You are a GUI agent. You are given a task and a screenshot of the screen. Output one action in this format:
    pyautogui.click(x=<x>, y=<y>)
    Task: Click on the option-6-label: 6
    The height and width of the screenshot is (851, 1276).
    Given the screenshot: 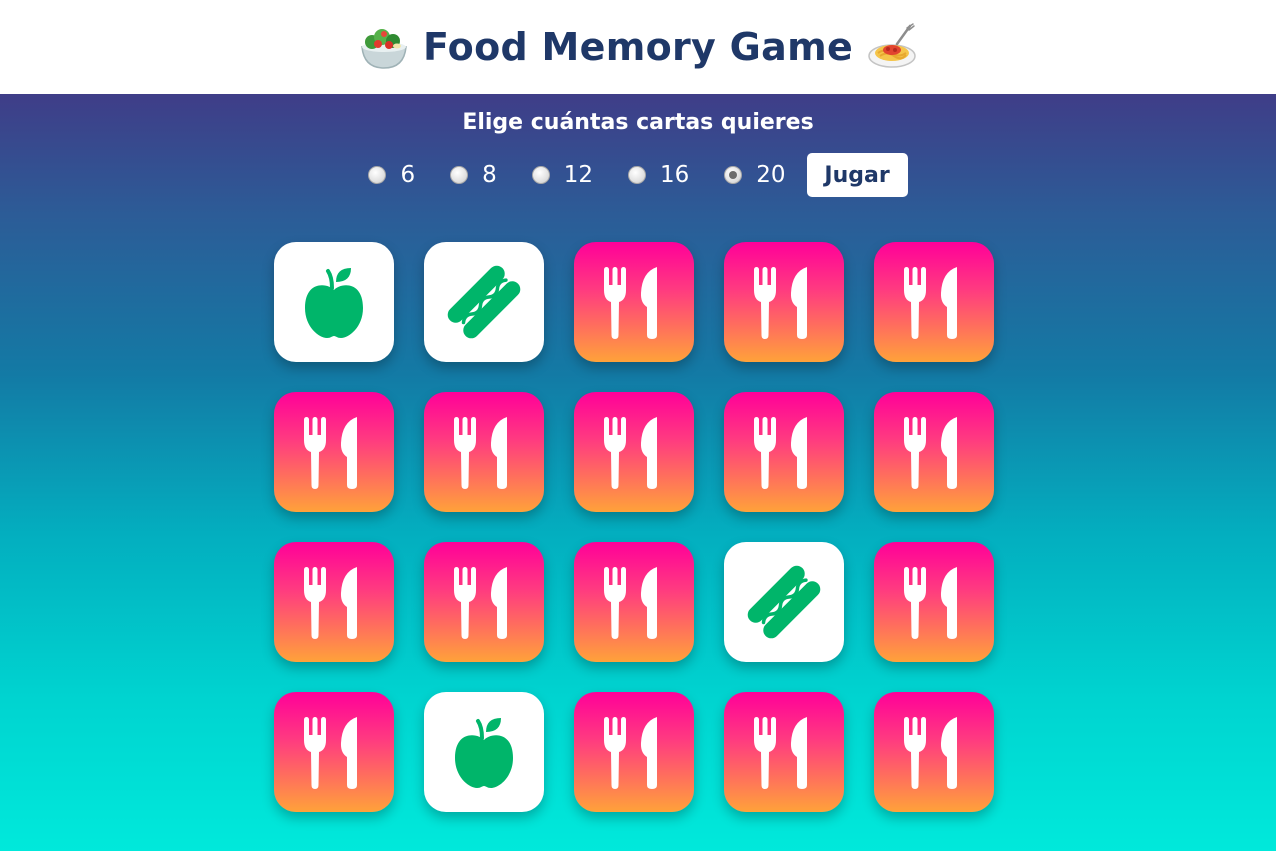 What is the action you would take?
    pyautogui.click(x=408, y=175)
    